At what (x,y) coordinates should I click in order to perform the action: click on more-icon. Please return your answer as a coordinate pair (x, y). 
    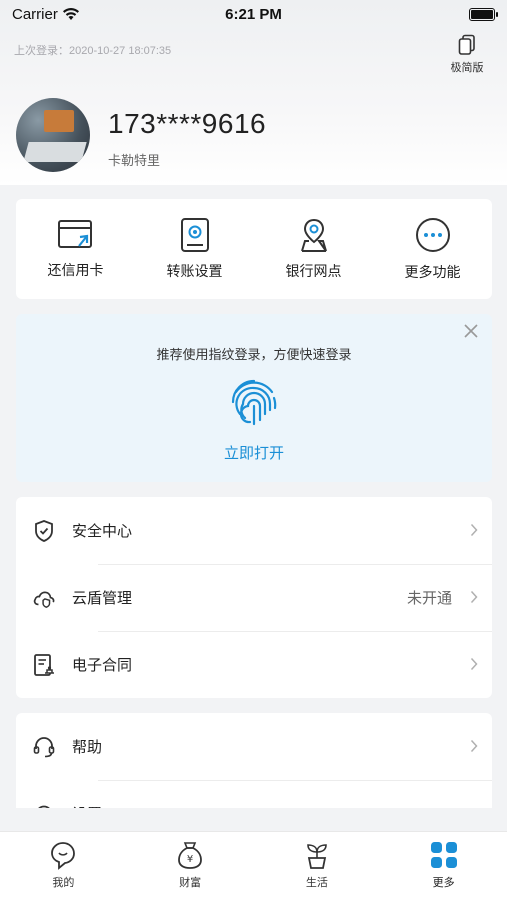
    Looking at the image, I should click on (432, 235).